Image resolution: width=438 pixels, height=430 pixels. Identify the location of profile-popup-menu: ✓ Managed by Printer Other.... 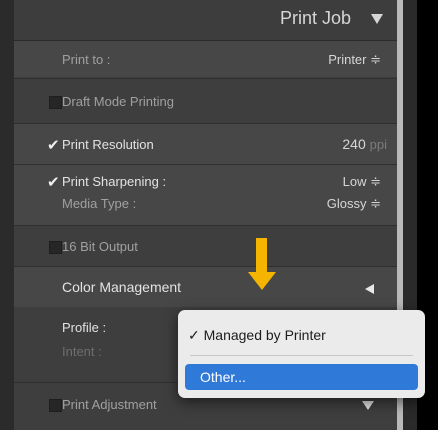
(301, 354).